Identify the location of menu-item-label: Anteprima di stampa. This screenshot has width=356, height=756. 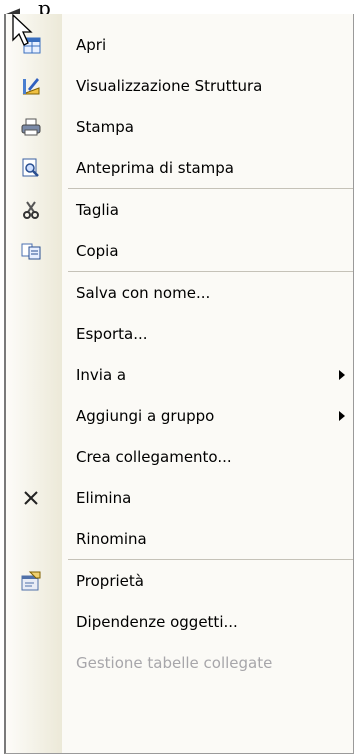
(155, 167).